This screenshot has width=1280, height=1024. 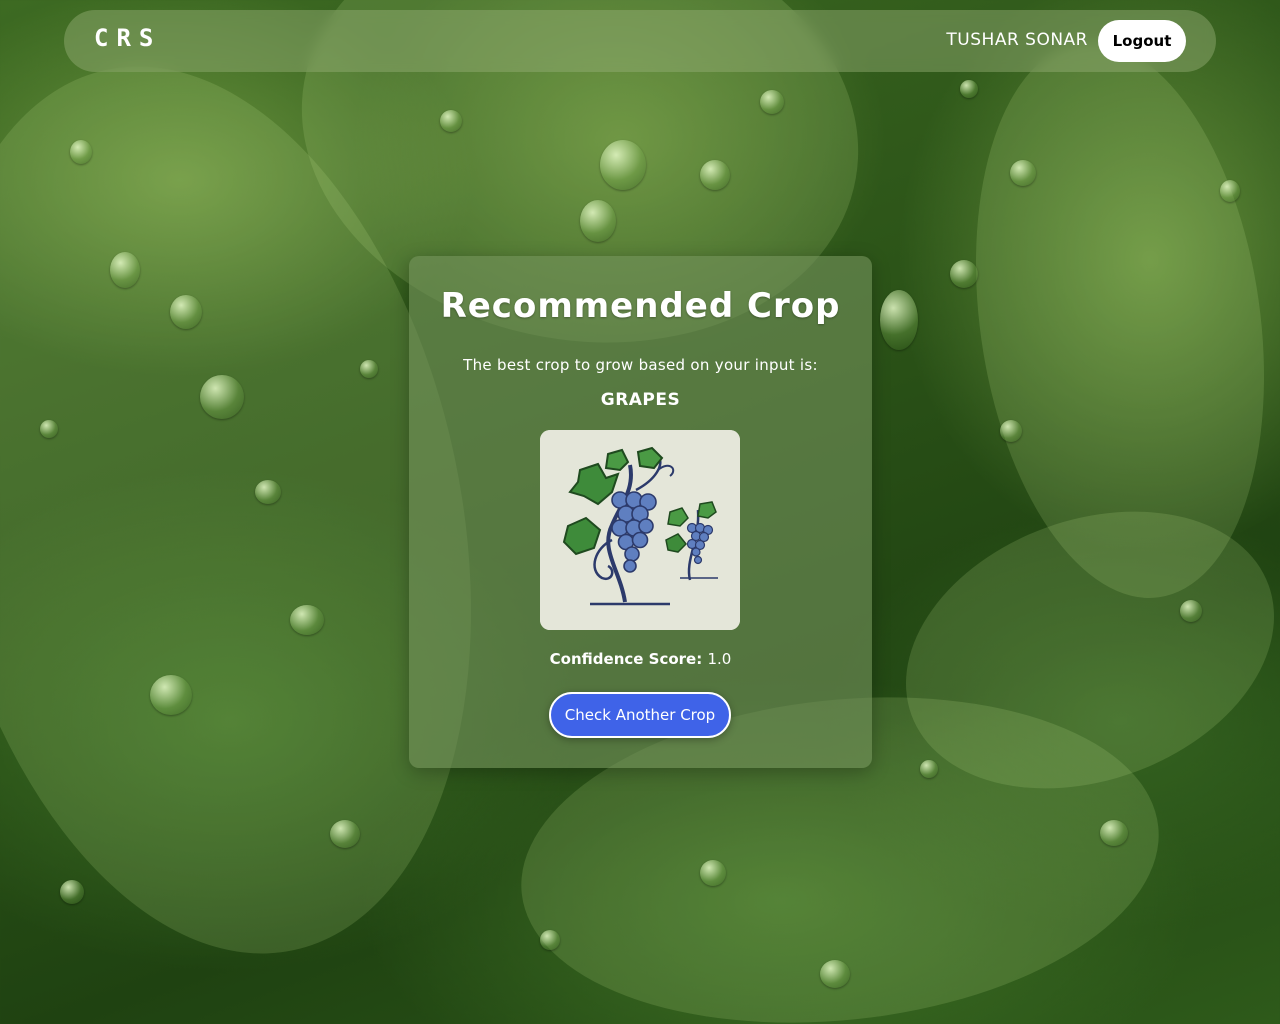 What do you see at coordinates (640, 306) in the screenshot?
I see `page-title: Recommended Crop` at bounding box center [640, 306].